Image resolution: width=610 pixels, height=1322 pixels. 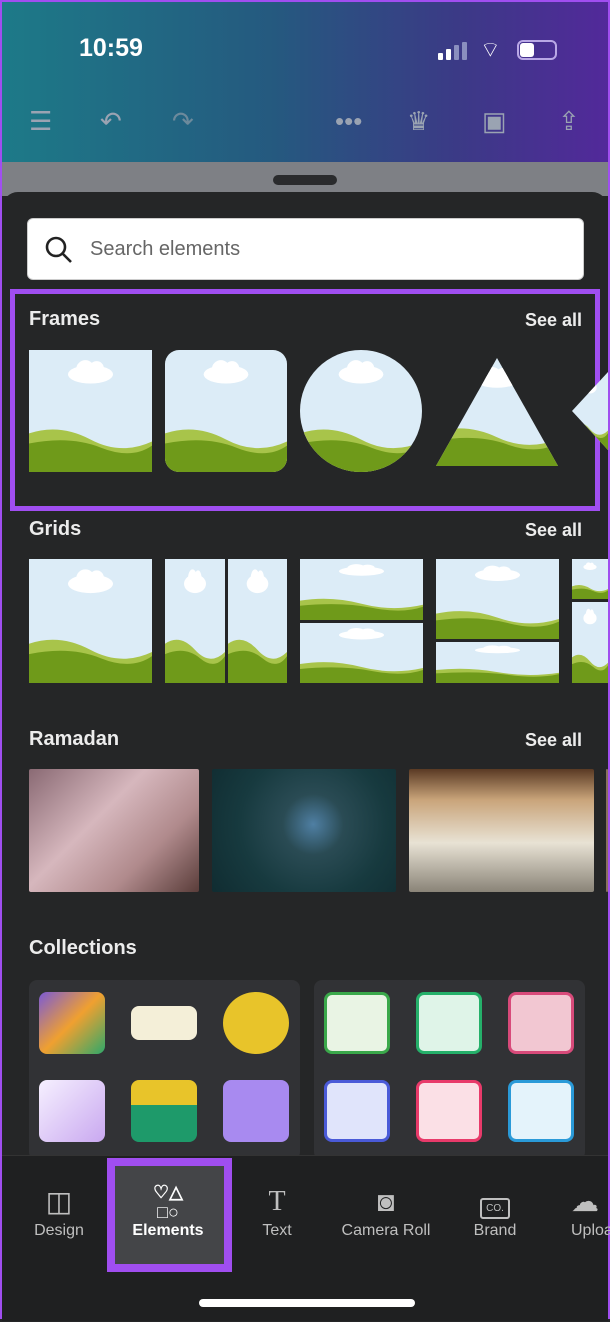 I want to click on battery-icon, so click(x=537, y=50).